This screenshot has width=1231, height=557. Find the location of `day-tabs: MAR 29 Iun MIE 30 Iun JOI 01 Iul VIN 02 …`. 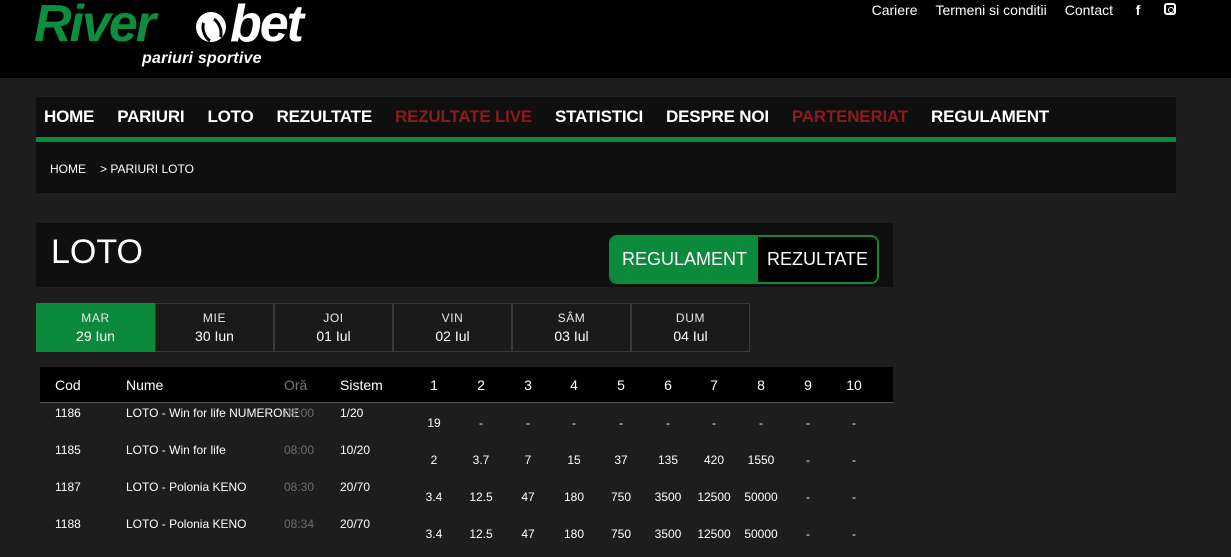

day-tabs: MAR 29 Iun MIE 30 Iun JOI 01 Iul VIN 02 … is located at coordinates (393, 327).